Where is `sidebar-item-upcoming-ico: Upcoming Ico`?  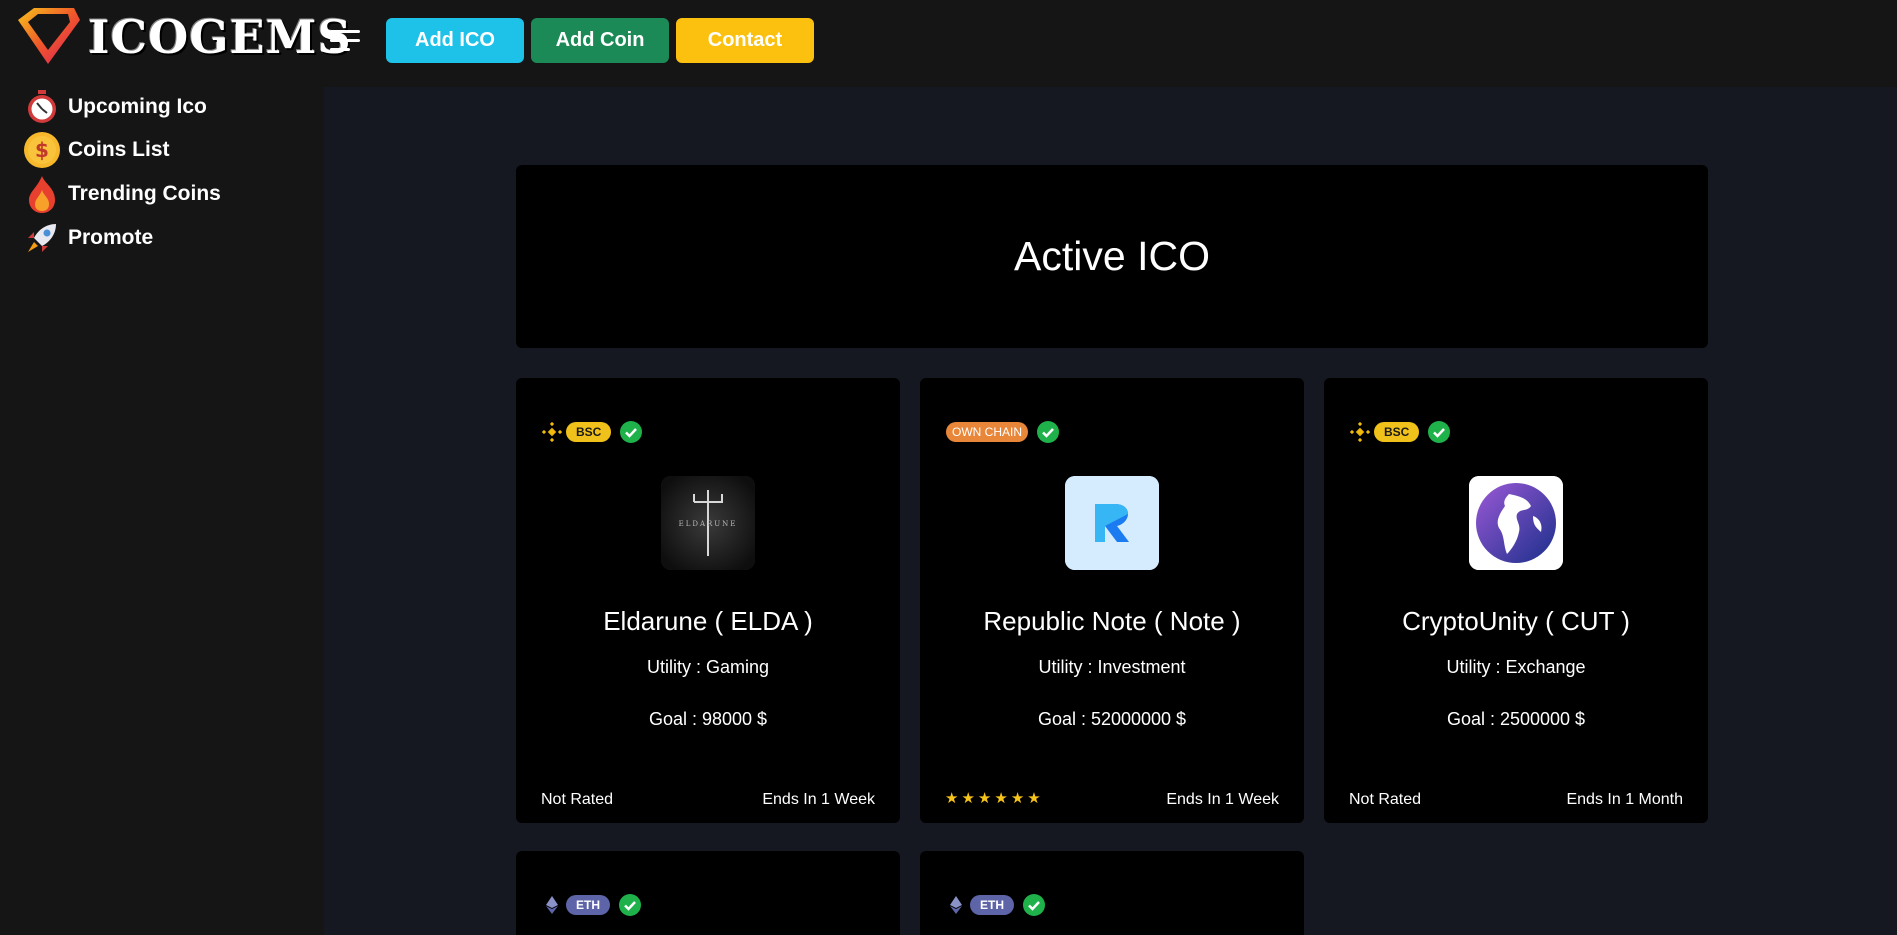
sidebar-item-upcoming-ico: Upcoming Ico is located at coordinates (114, 107).